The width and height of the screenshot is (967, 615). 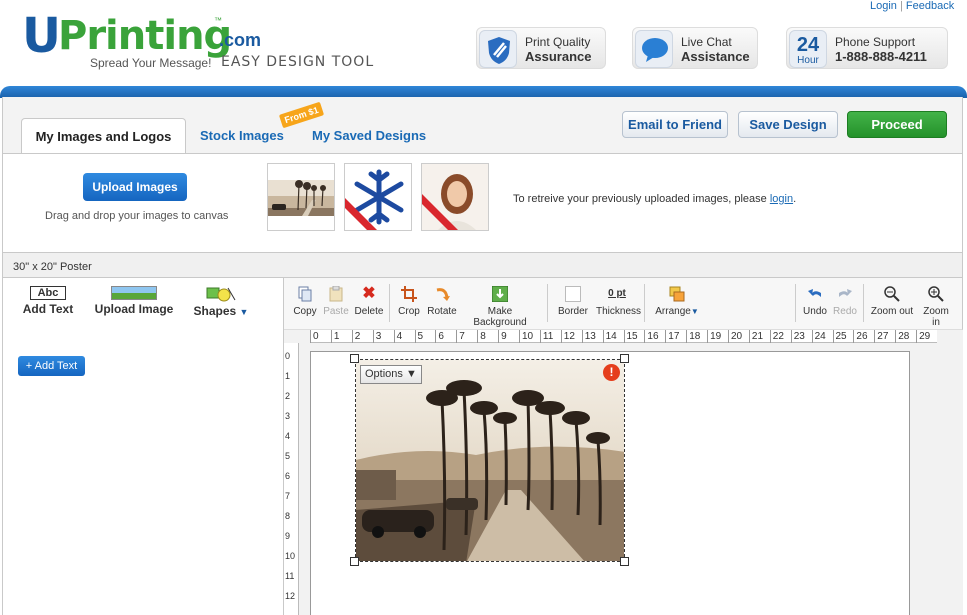 I want to click on undo-label: Undo, so click(x=815, y=311).